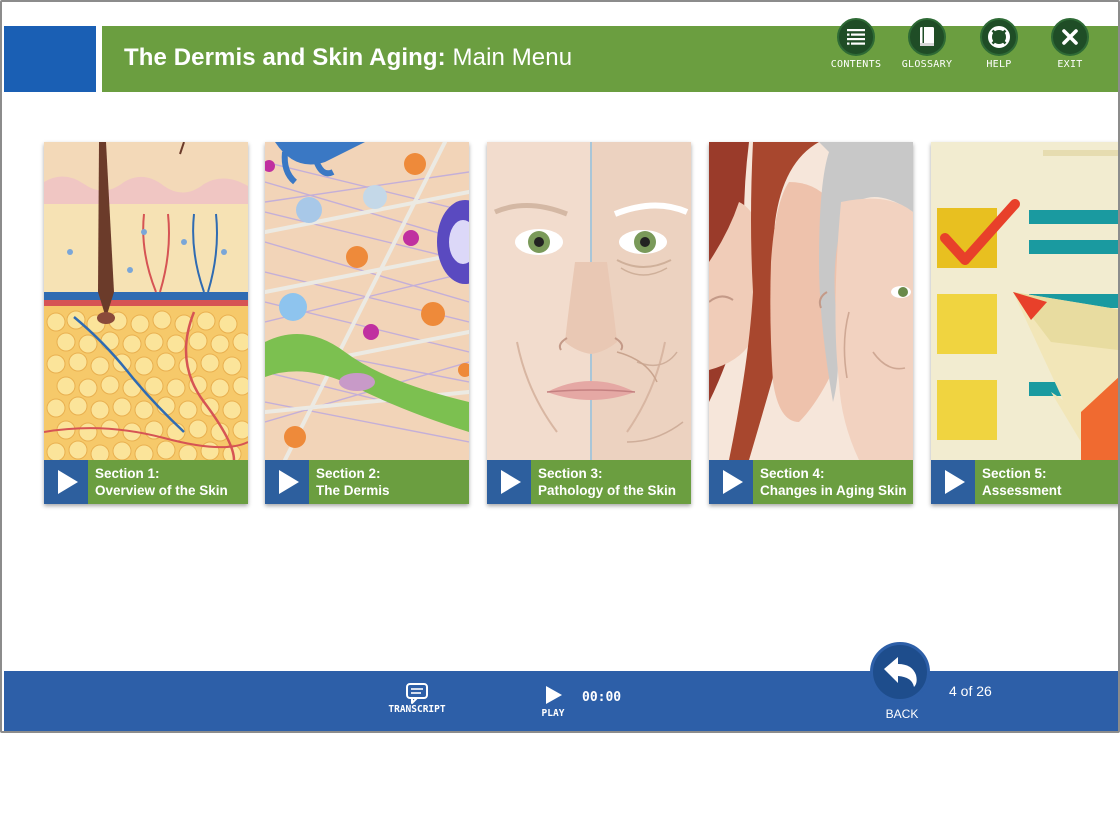  What do you see at coordinates (161, 482) in the screenshot?
I see `section-1-caption: Section 1: Overview of the Skin` at bounding box center [161, 482].